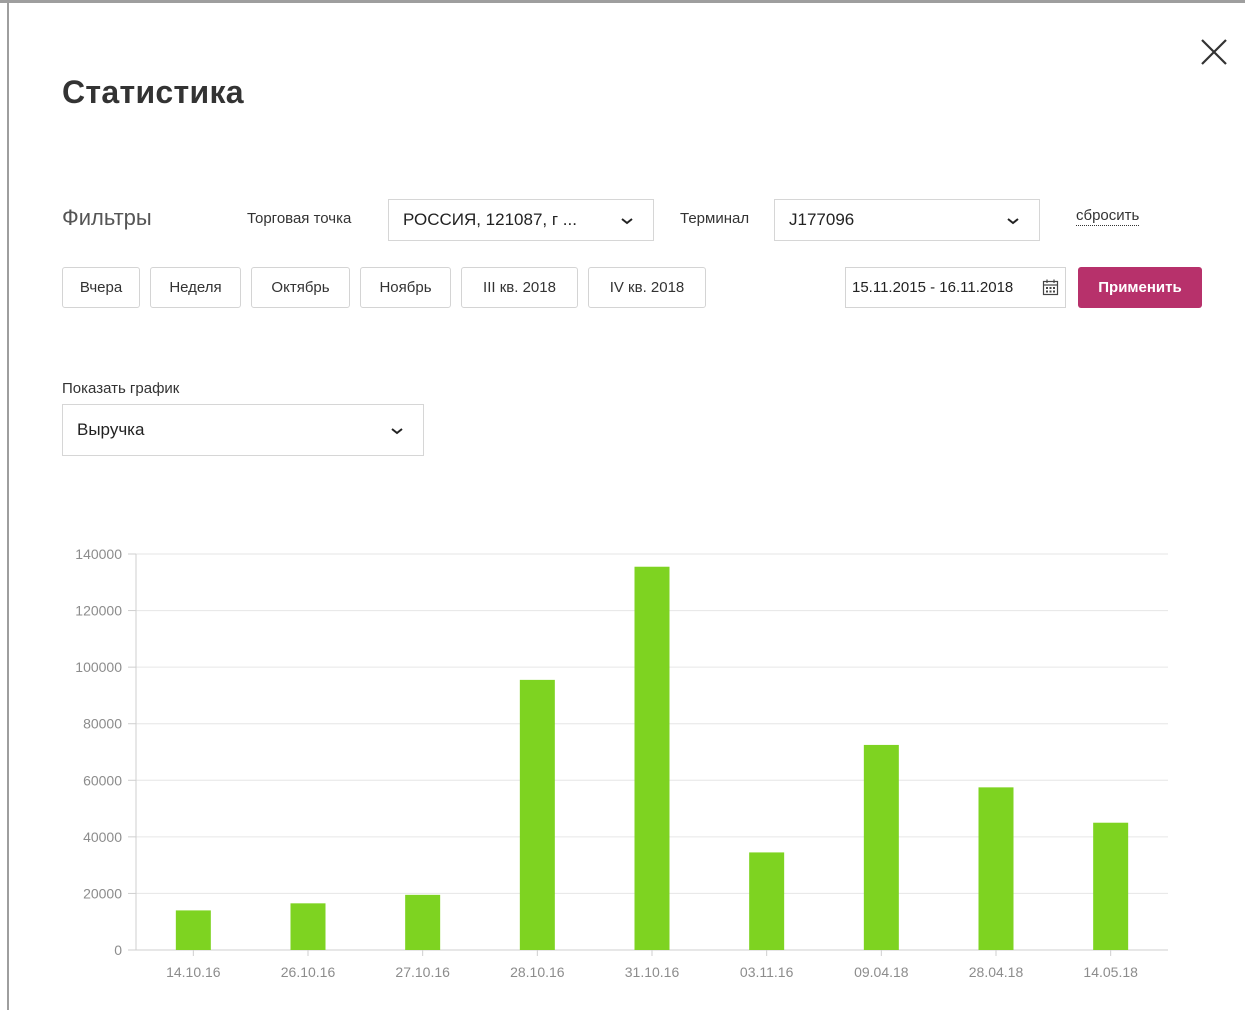 This screenshot has height=1010, width=1245. I want to click on x-tick-label: 28.04.18, so click(996, 972).